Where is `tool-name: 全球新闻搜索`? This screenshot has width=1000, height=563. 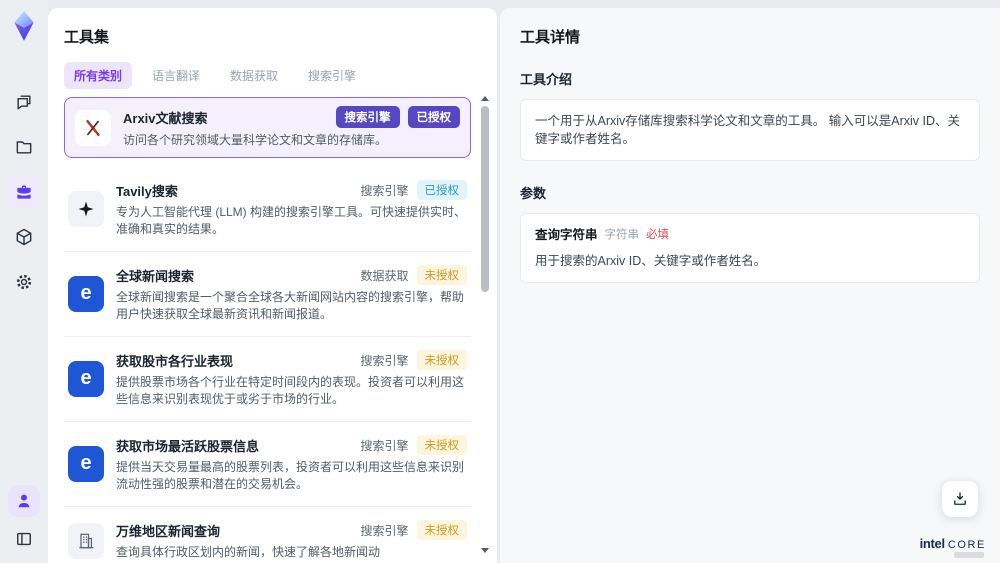
tool-name: 全球新闻搜索 is located at coordinates (155, 276).